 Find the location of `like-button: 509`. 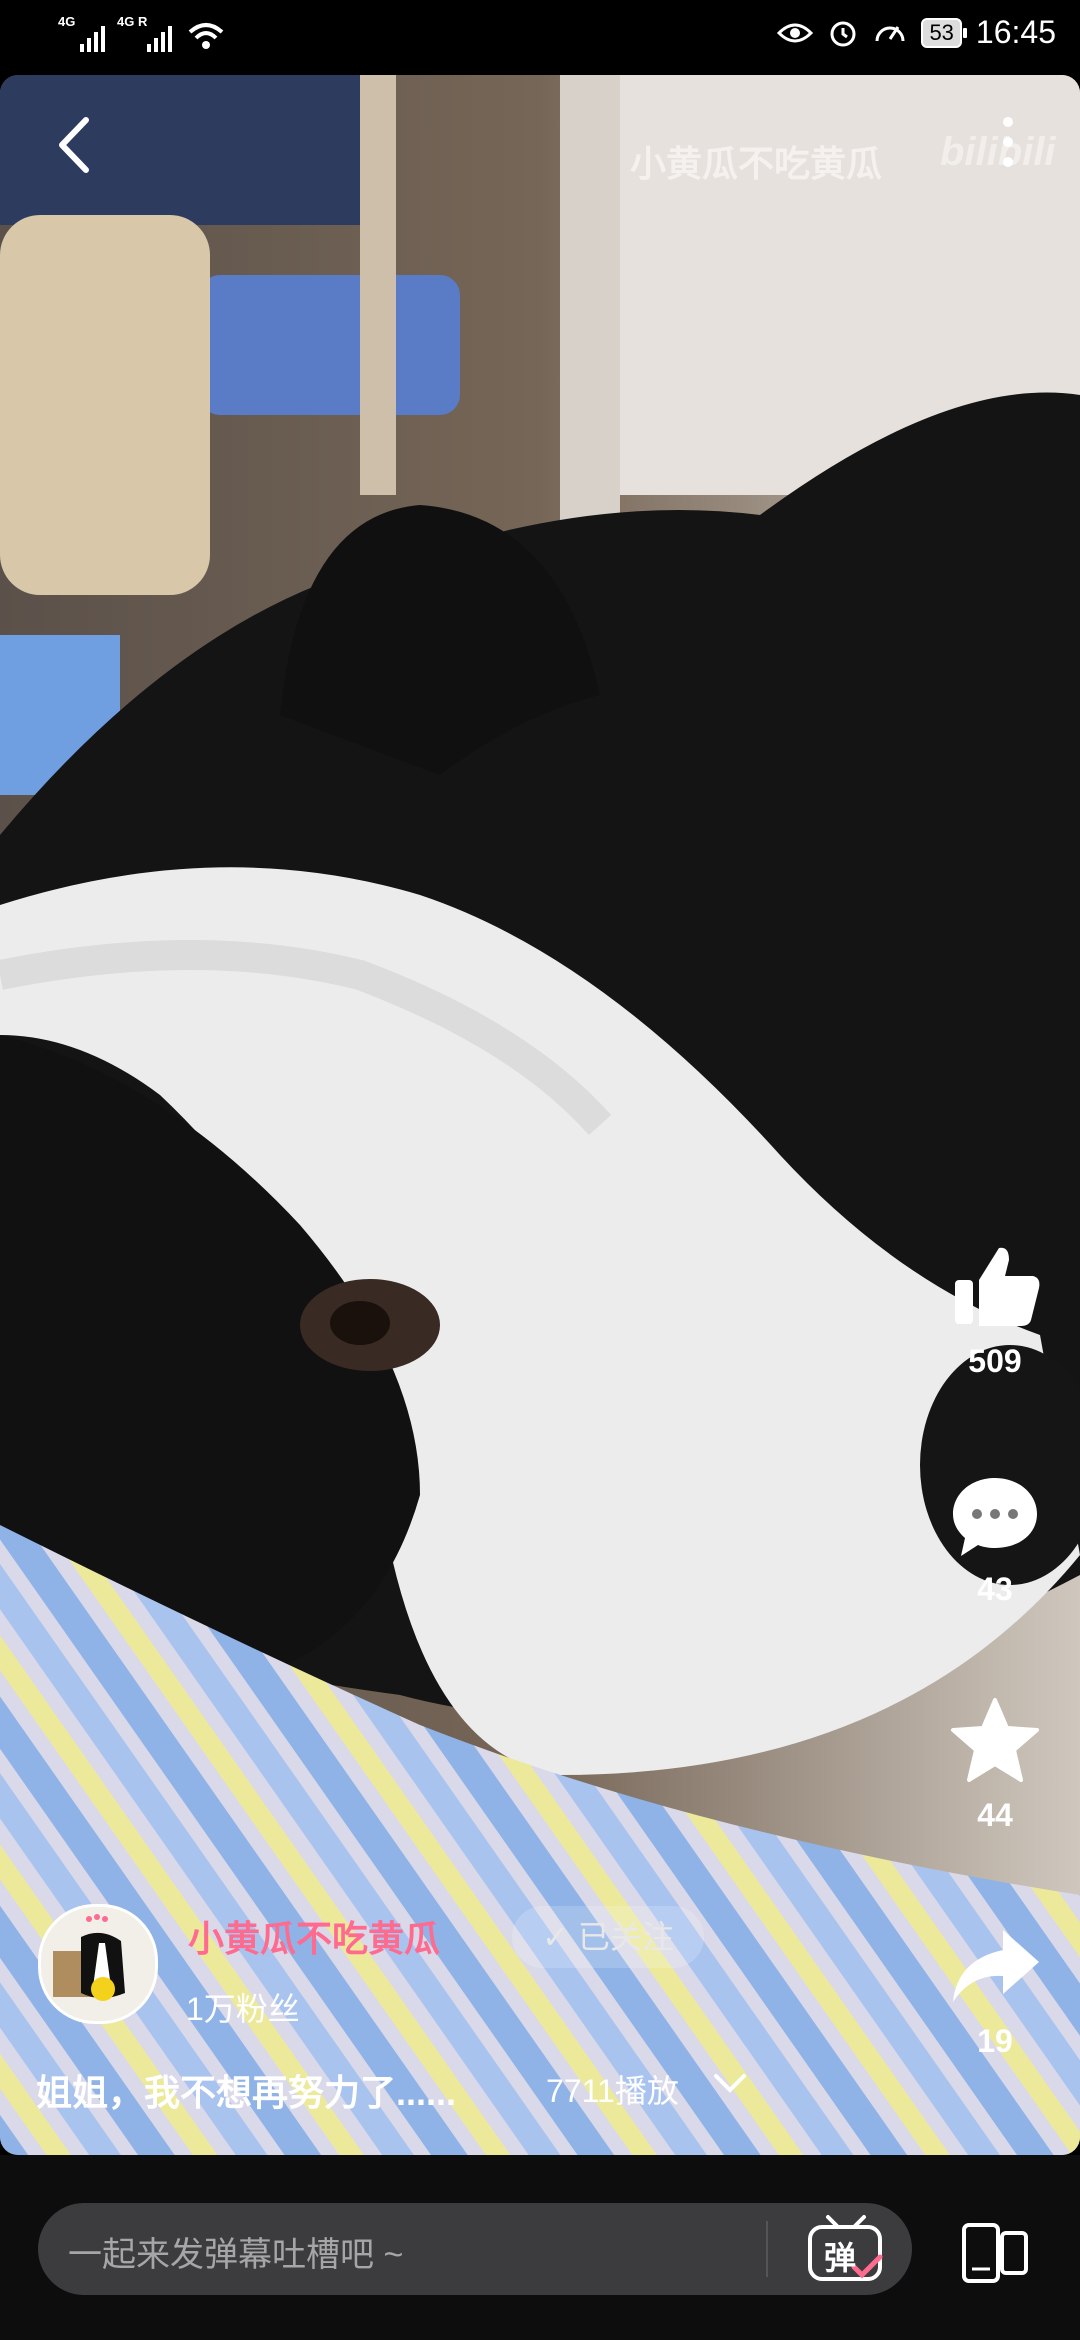

like-button: 509 is located at coordinates (995, 1310).